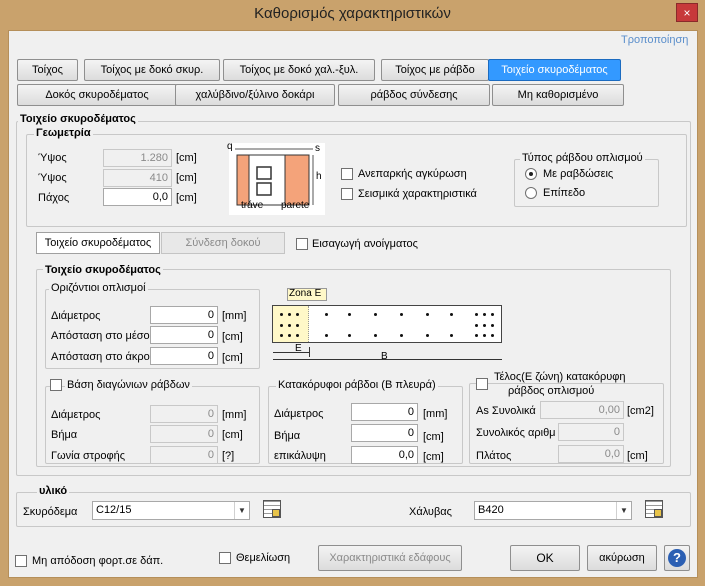  I want to click on opening-label: Εισαγωγή ανοίγματος, so click(365, 244).